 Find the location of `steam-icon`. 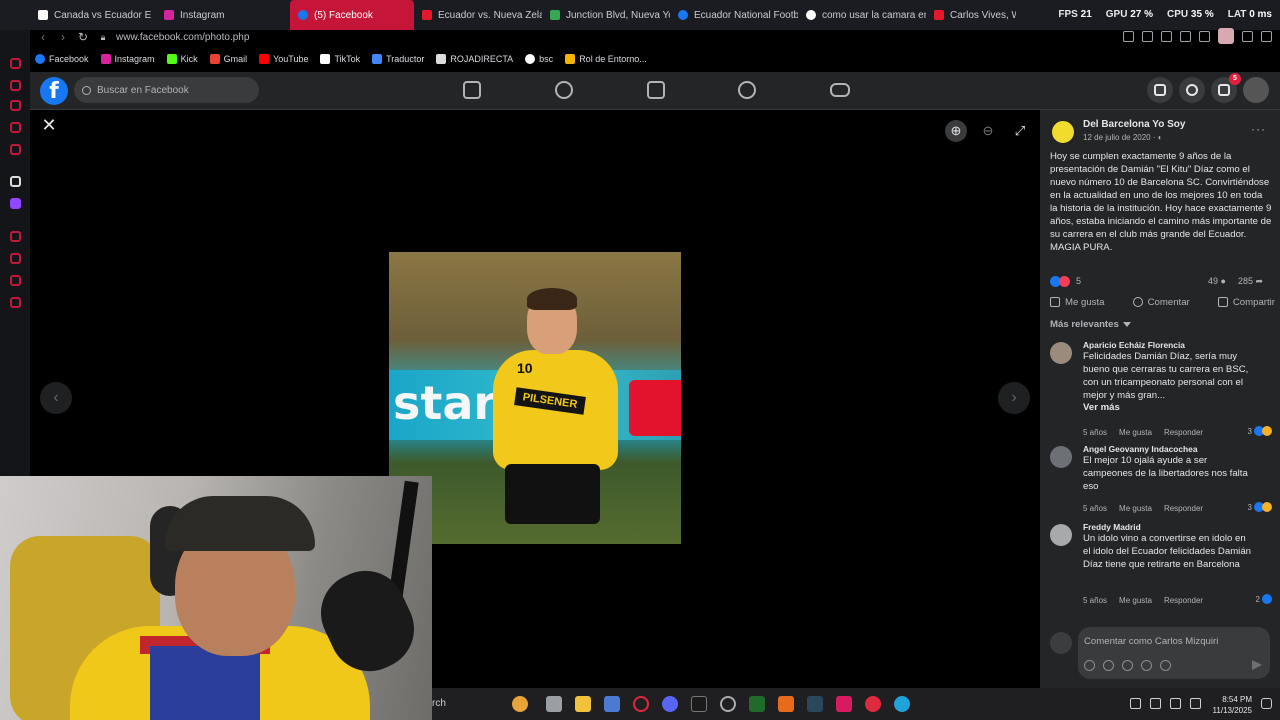

steam-icon is located at coordinates (815, 704).